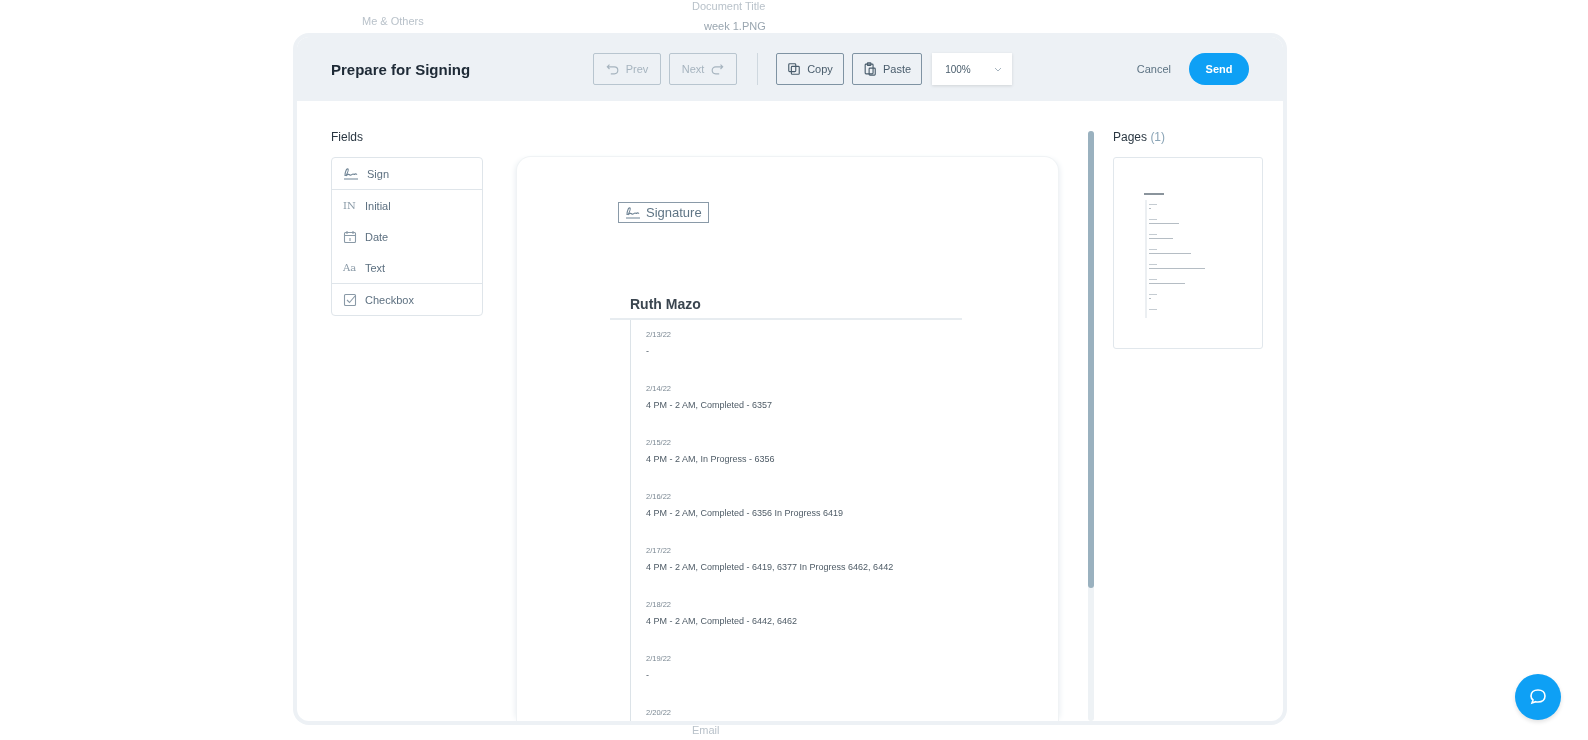 The height and width of the screenshot is (740, 1588). I want to click on chevron-down-icon, so click(998, 69).